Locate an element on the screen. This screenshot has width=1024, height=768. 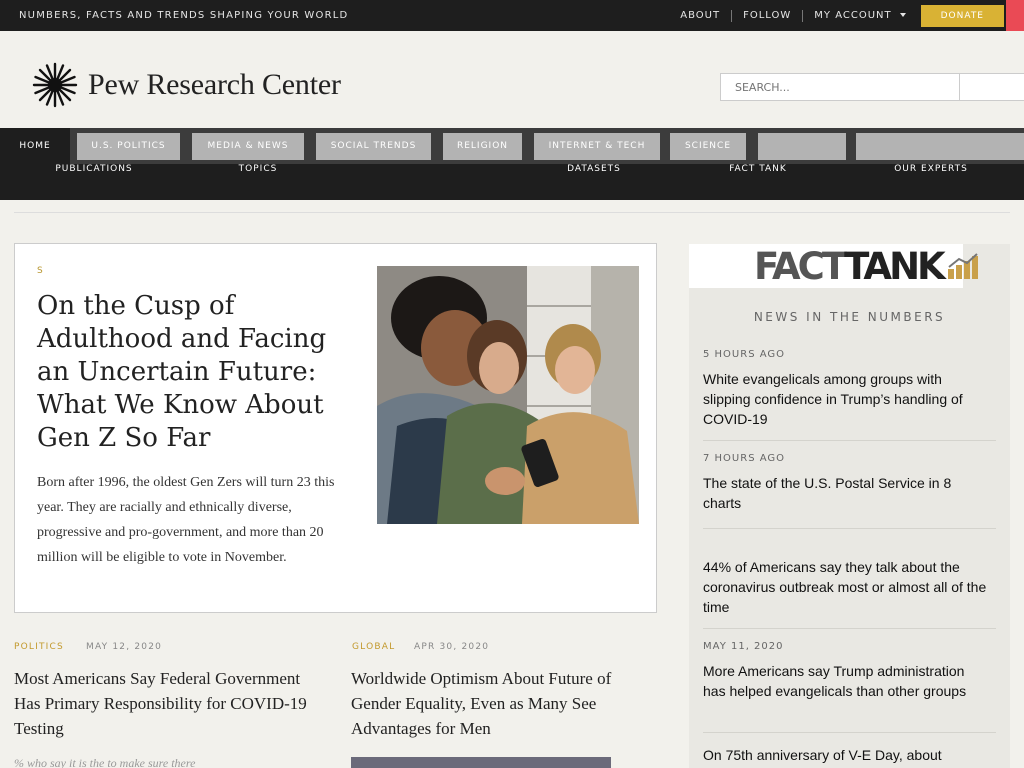
top-nav: ABOUT FOLLOW MY ACCOUNT DONATE is located at coordinates (846, 15).